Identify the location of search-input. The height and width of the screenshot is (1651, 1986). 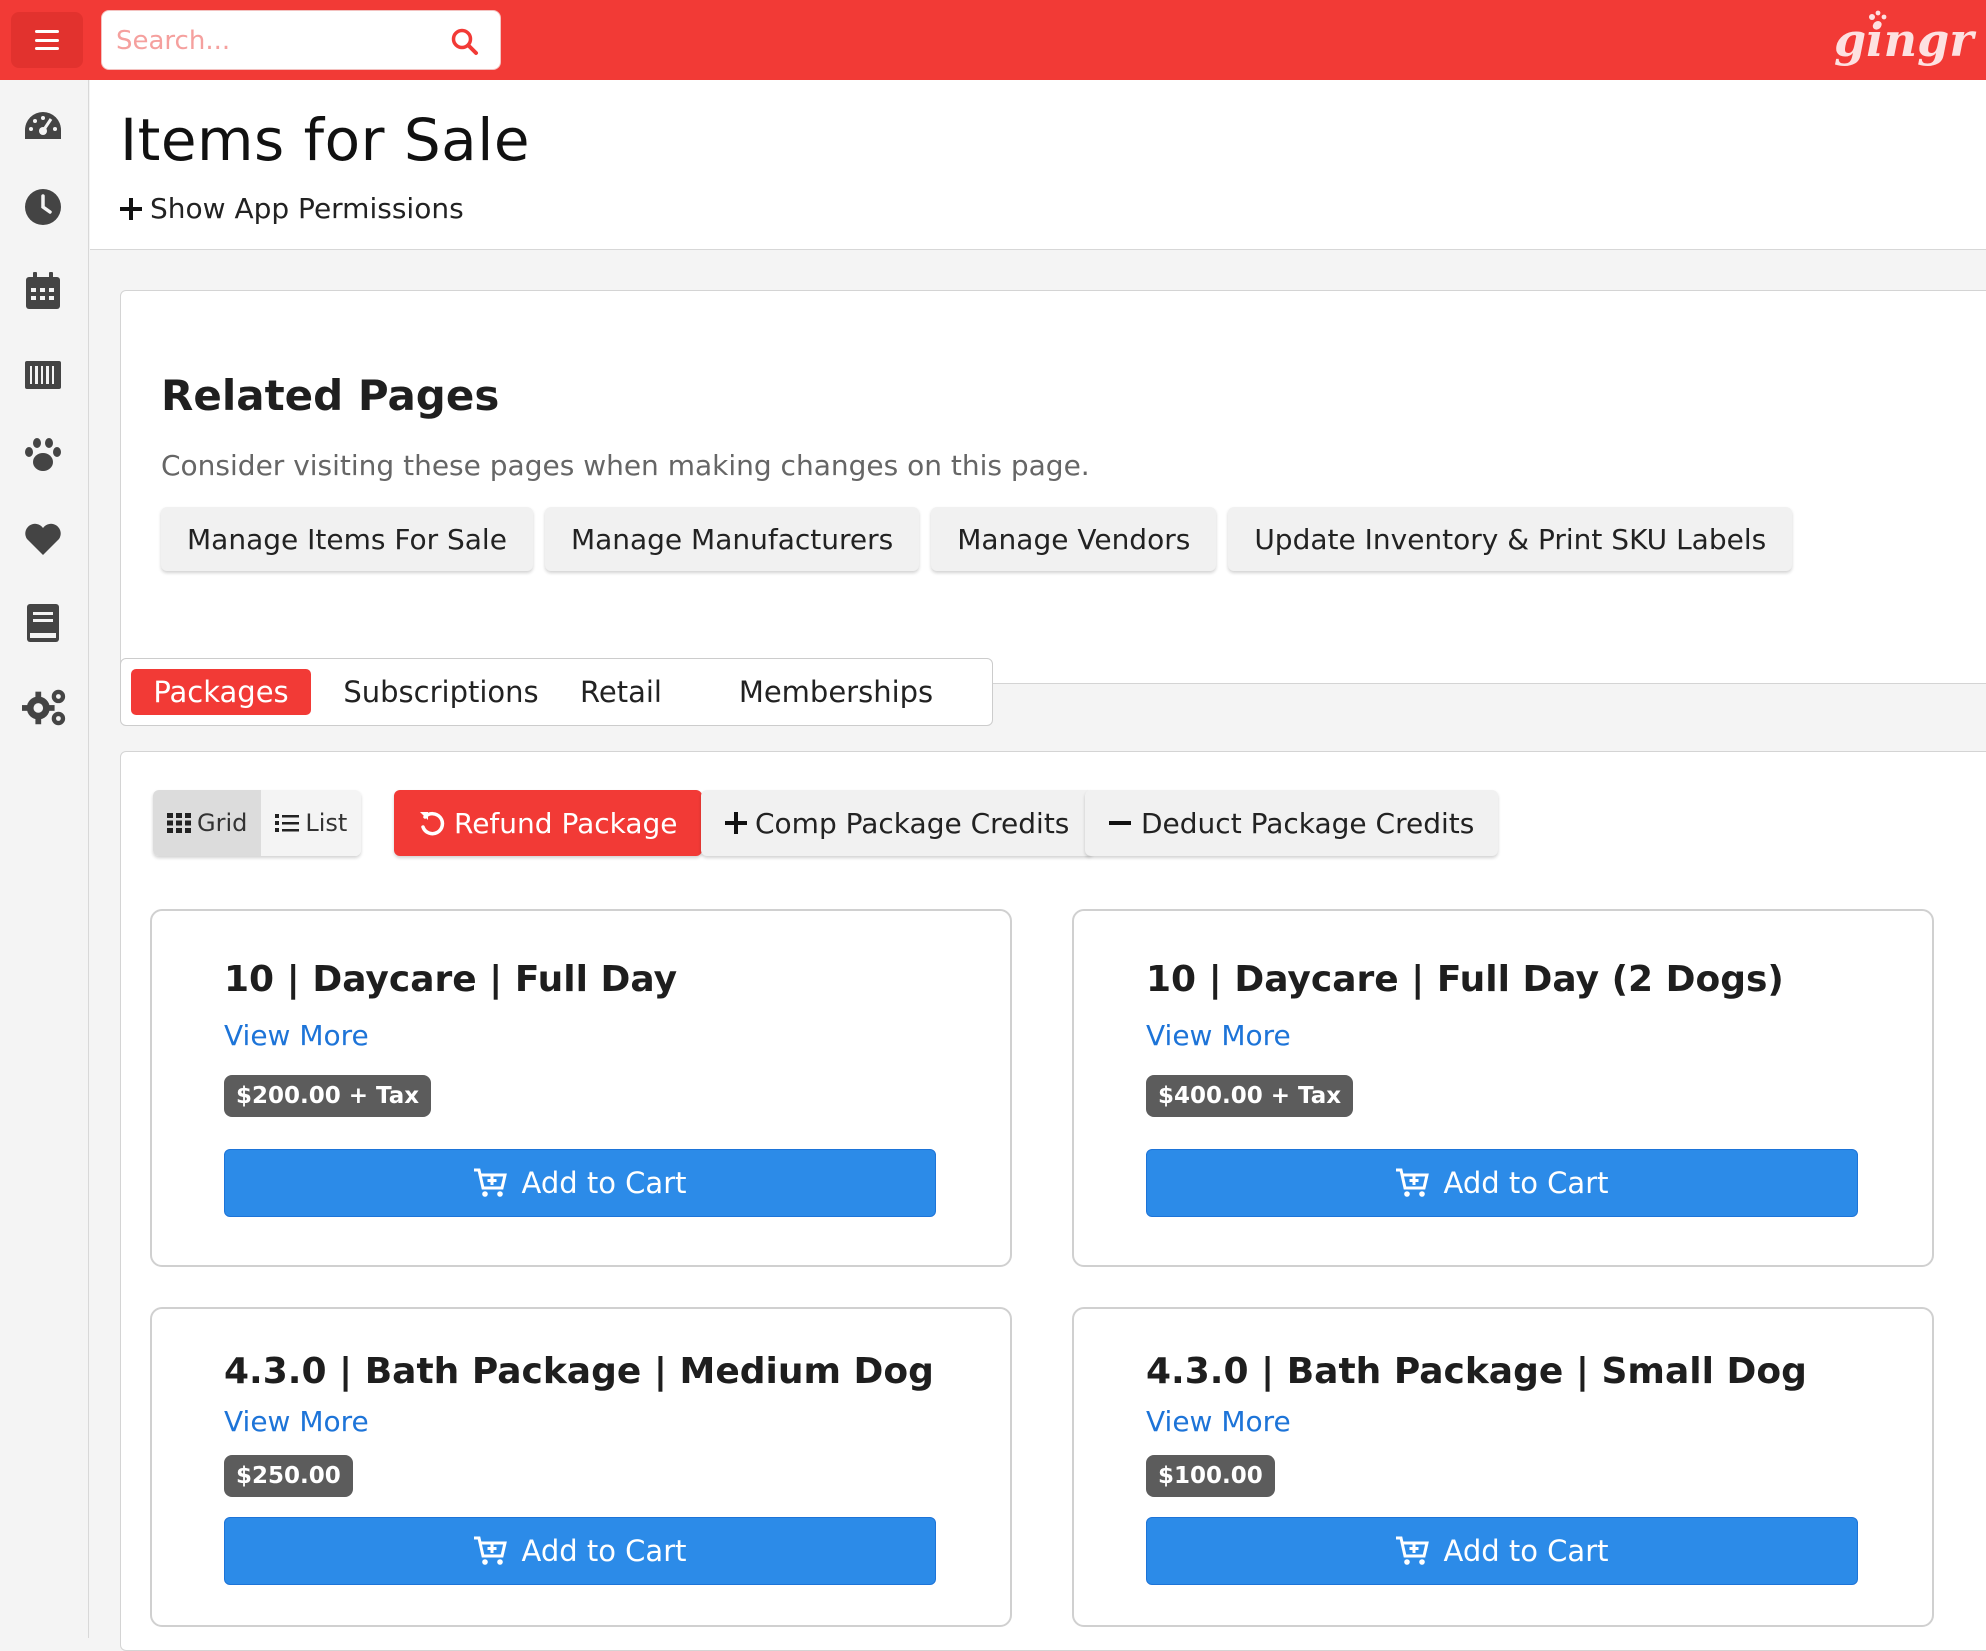
(276, 41).